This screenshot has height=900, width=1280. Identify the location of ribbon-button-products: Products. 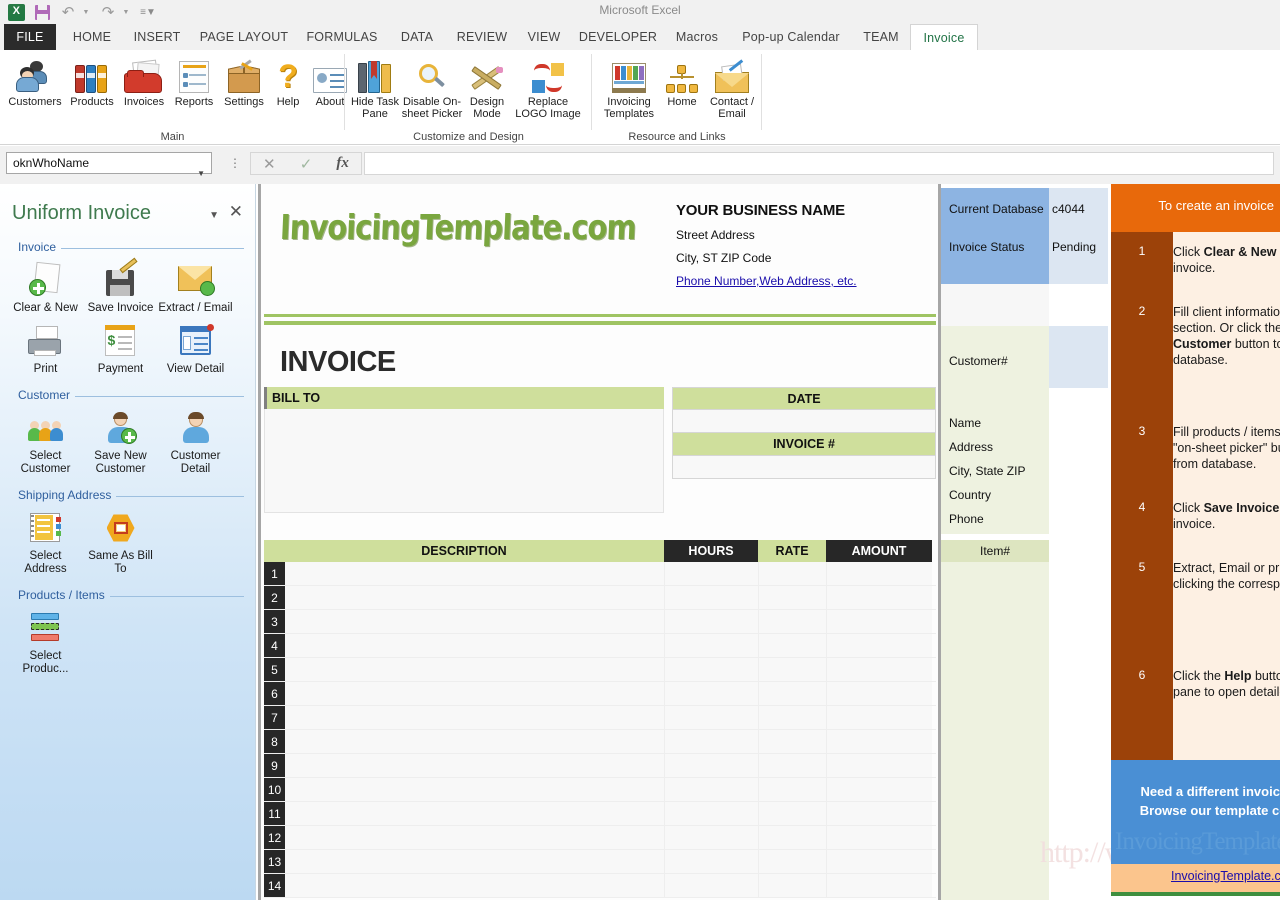
(92, 80).